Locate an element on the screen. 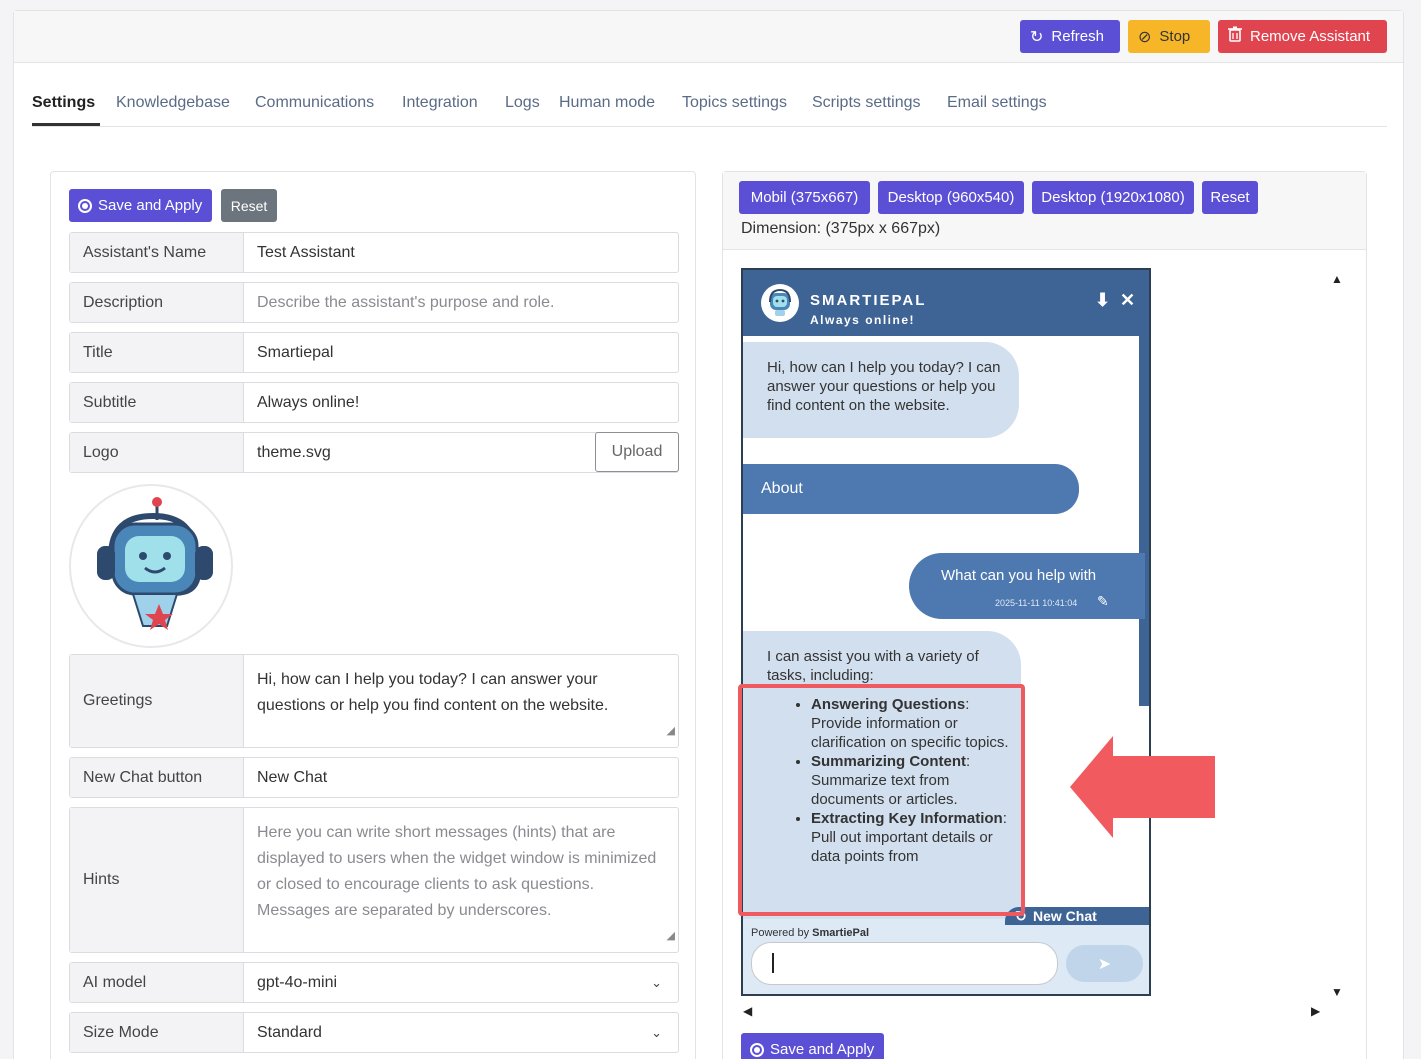 This screenshot has width=1421, height=1059. tab-topics-settings: Topics settings is located at coordinates (734, 103).